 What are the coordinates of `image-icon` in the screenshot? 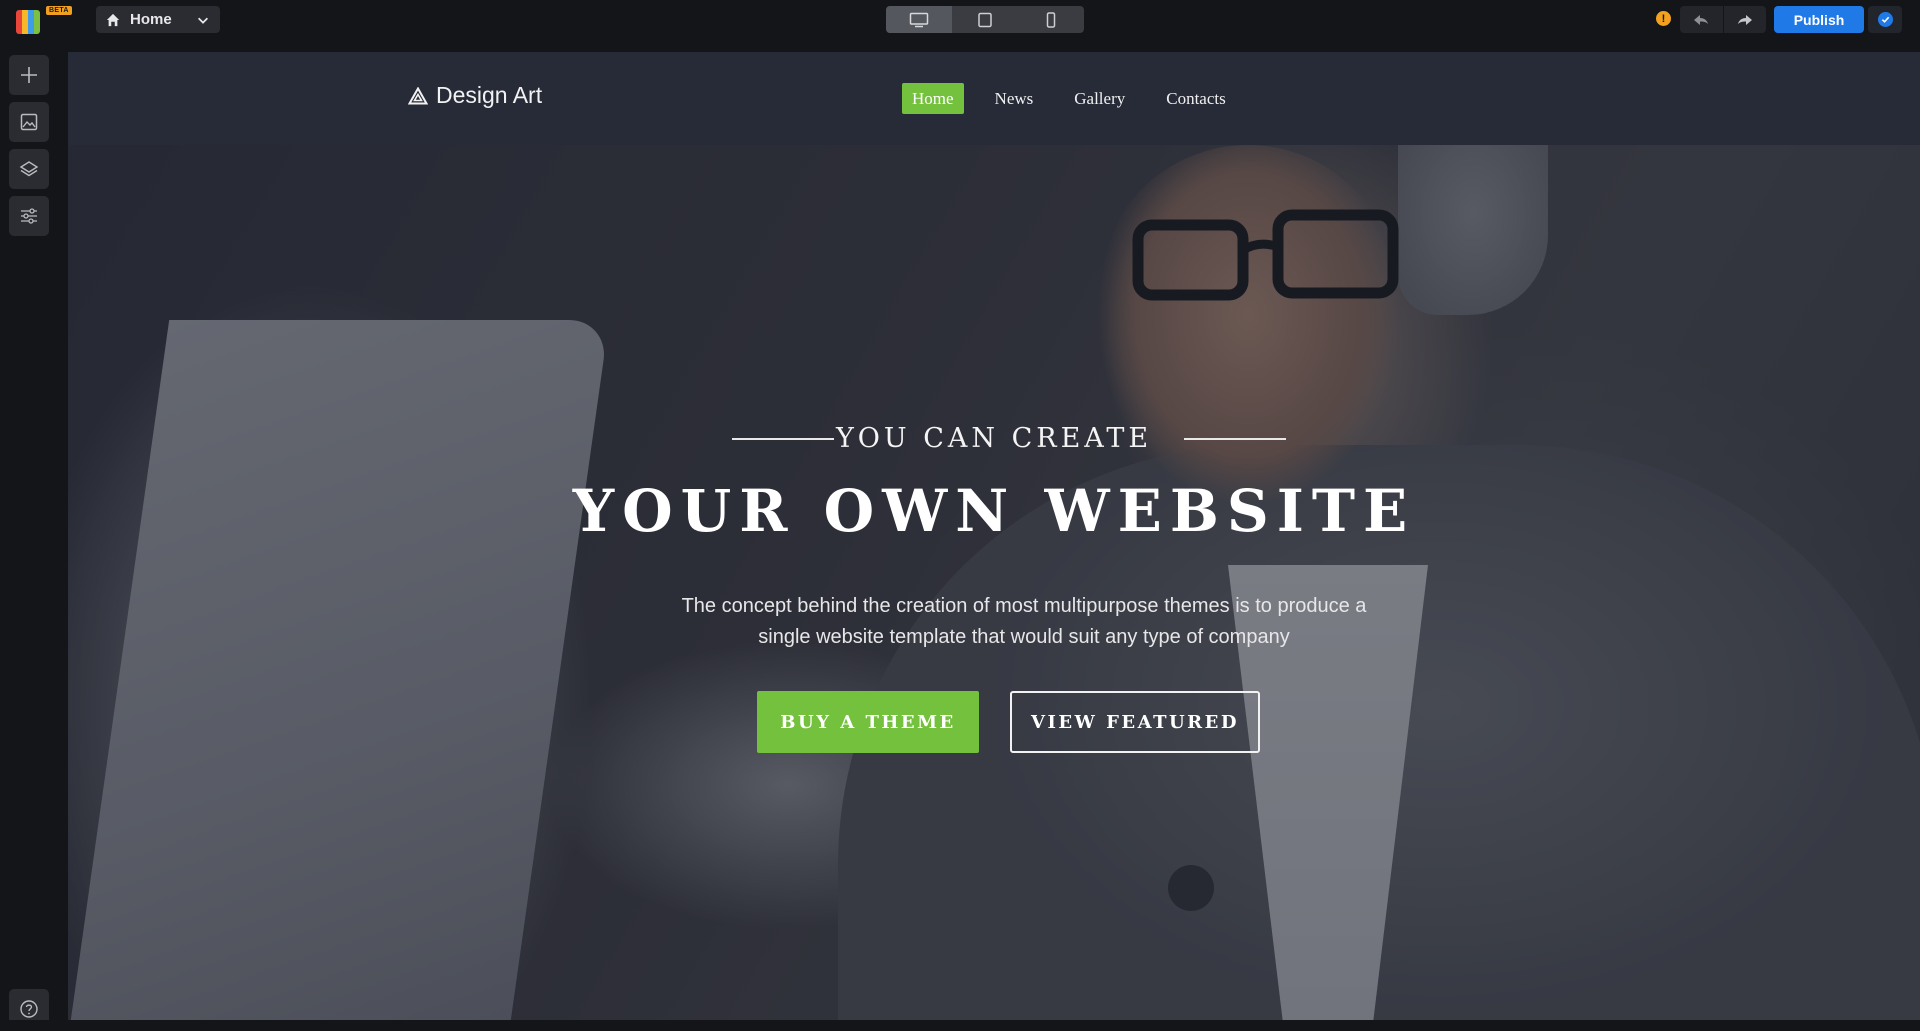 It's located at (29, 122).